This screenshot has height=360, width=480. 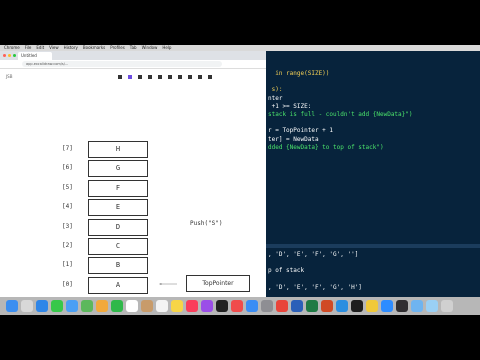 What do you see at coordinates (313, 254) in the screenshot?
I see `terminal-line: , 'D', 'E', 'F', 'G', '']` at bounding box center [313, 254].